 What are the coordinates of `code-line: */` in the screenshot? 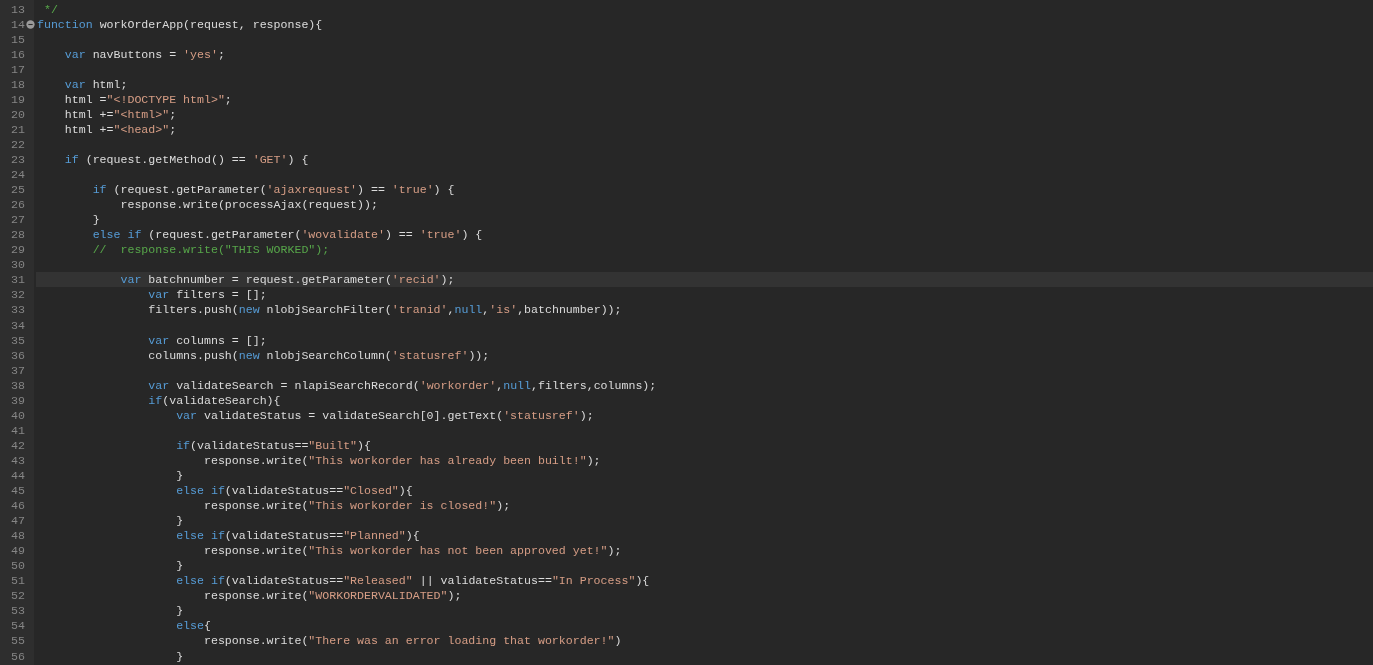 It's located at (50, 9).